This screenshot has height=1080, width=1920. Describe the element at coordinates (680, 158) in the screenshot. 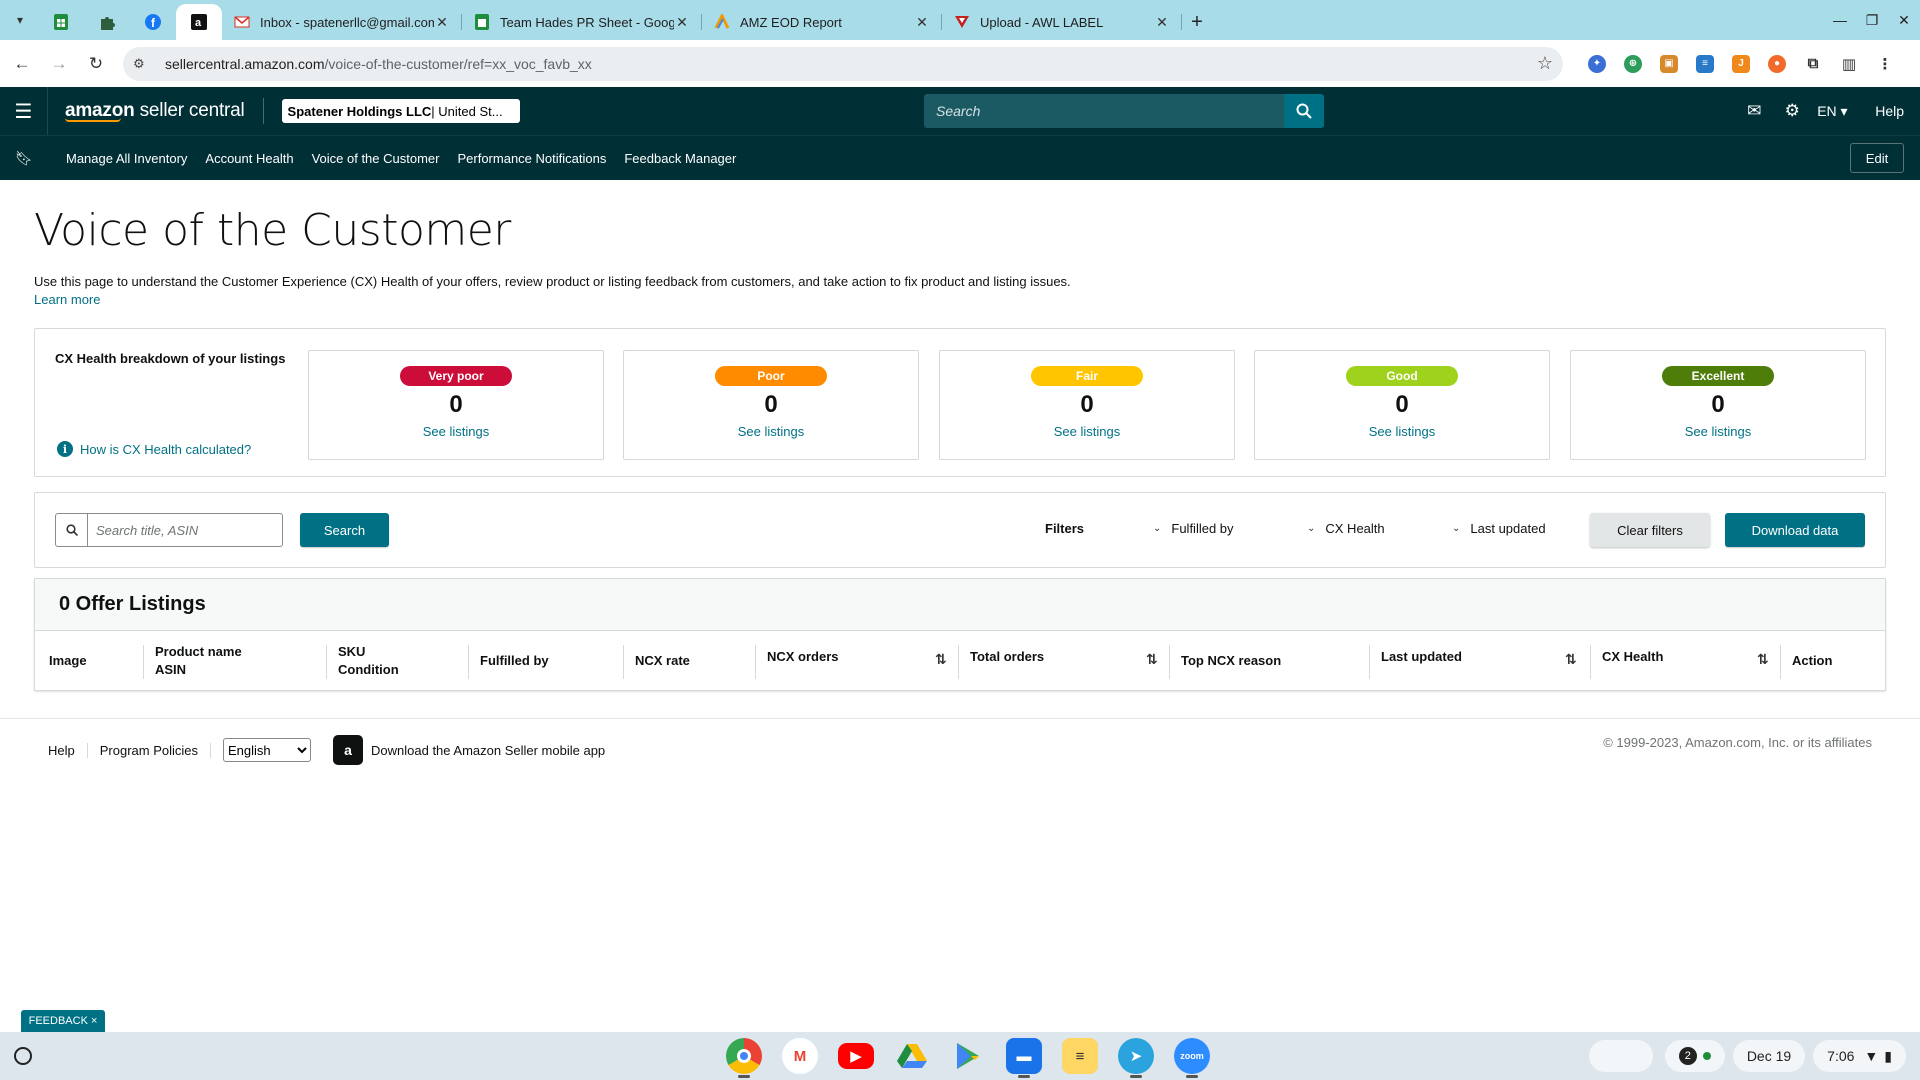

I see `bookmark-feedback-manager: Feedback Manager` at that location.